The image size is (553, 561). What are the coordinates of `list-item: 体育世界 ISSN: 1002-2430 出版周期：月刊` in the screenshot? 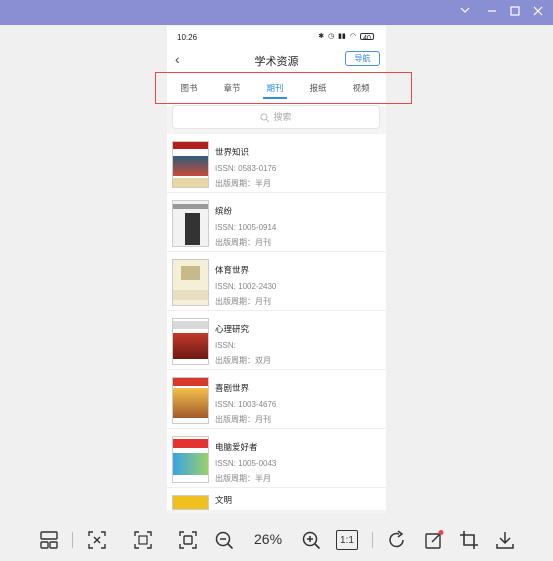 It's located at (276, 281).